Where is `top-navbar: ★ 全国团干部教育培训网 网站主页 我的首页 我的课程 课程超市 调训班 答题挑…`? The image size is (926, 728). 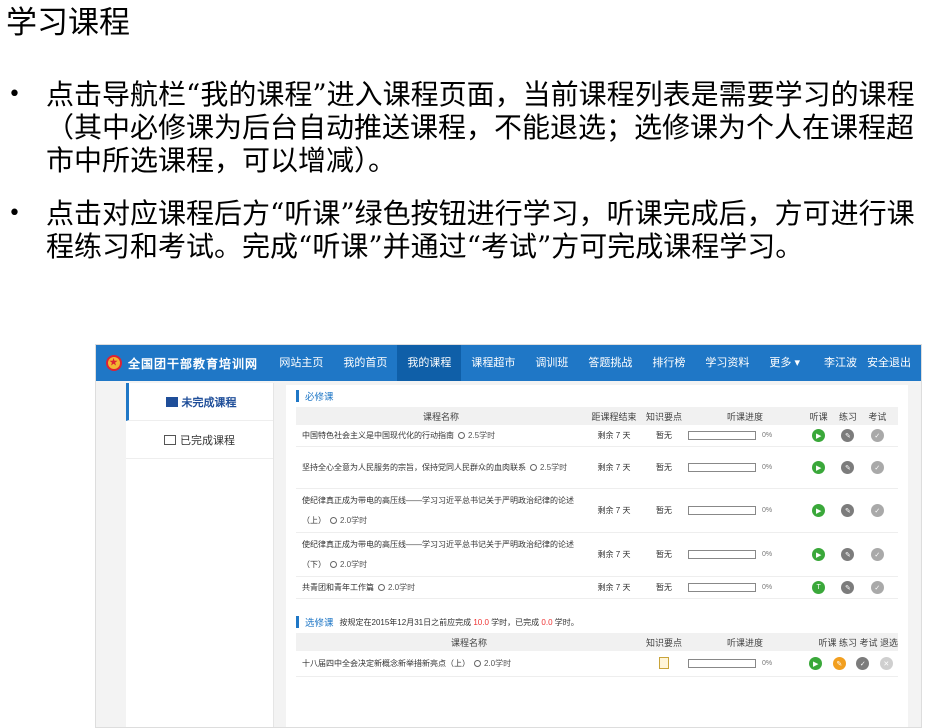
top-navbar: ★ 全国团干部教育培训网 网站主页 我的首页 我的课程 课程超市 调训班 答题挑… is located at coordinates (508, 363).